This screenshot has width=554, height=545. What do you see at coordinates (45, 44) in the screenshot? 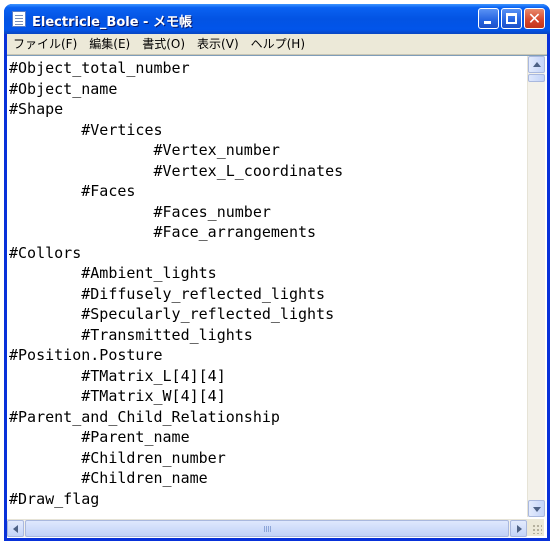
I see `menu-file: ファイル(F)` at bounding box center [45, 44].